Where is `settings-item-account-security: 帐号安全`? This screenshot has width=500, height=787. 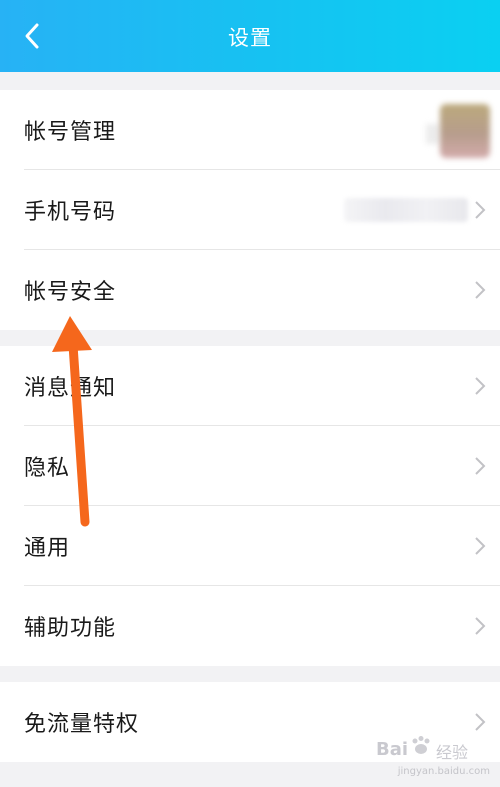 settings-item-account-security: 帐号安全 is located at coordinates (250, 290).